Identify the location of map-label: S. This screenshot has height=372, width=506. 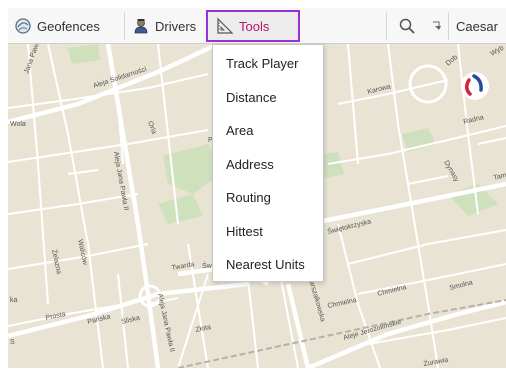
(12, 342).